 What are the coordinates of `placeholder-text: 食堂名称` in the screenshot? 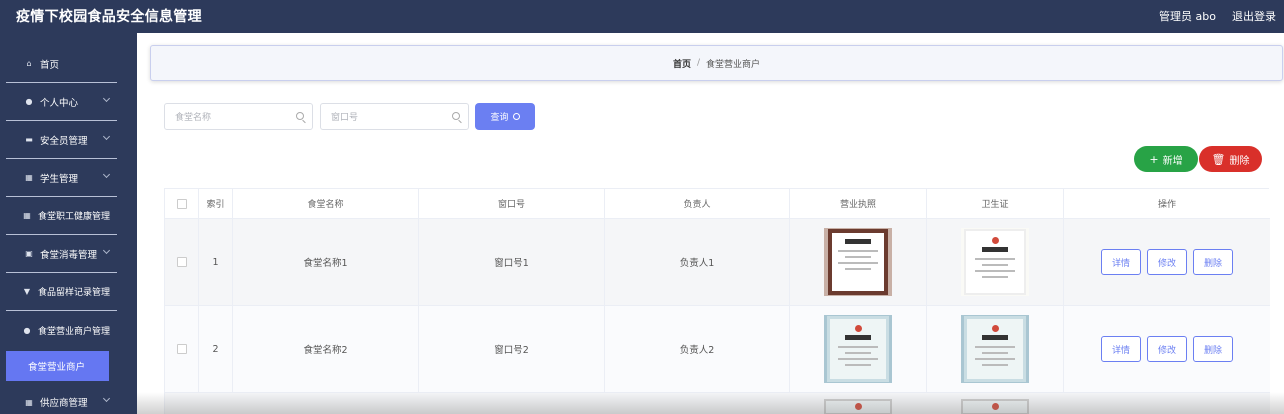 It's located at (193, 118).